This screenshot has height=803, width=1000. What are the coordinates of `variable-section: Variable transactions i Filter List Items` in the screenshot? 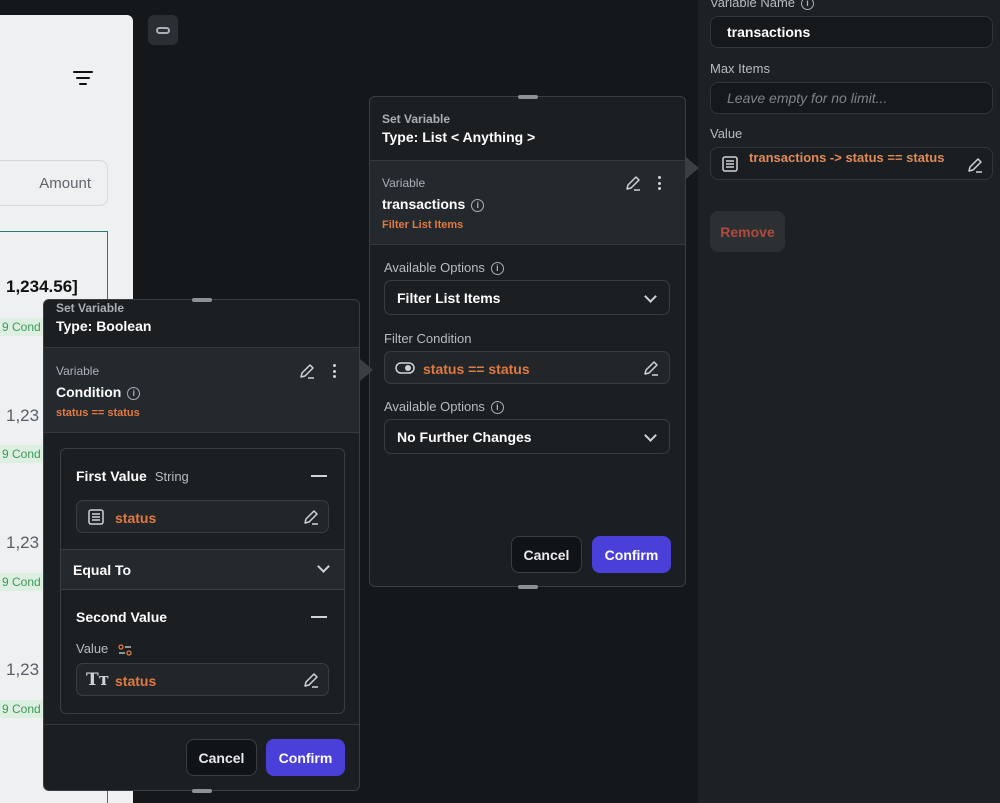 It's located at (527, 202).